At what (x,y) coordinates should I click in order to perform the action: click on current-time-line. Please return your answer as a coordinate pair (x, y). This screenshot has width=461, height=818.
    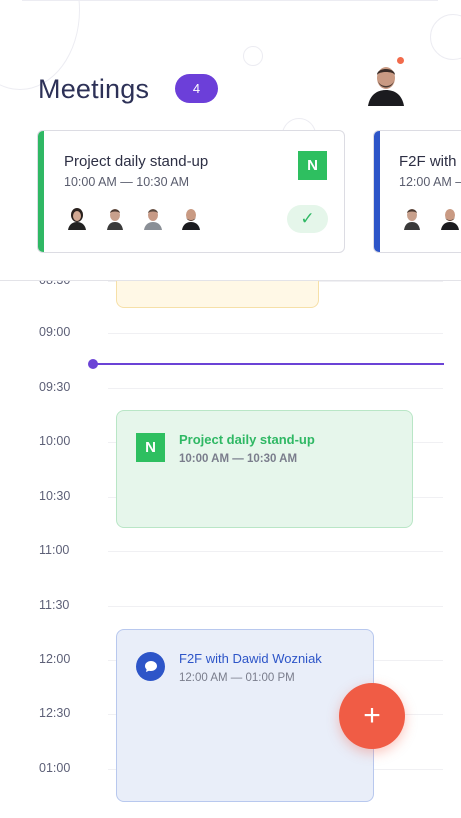
    Looking at the image, I should click on (268, 364).